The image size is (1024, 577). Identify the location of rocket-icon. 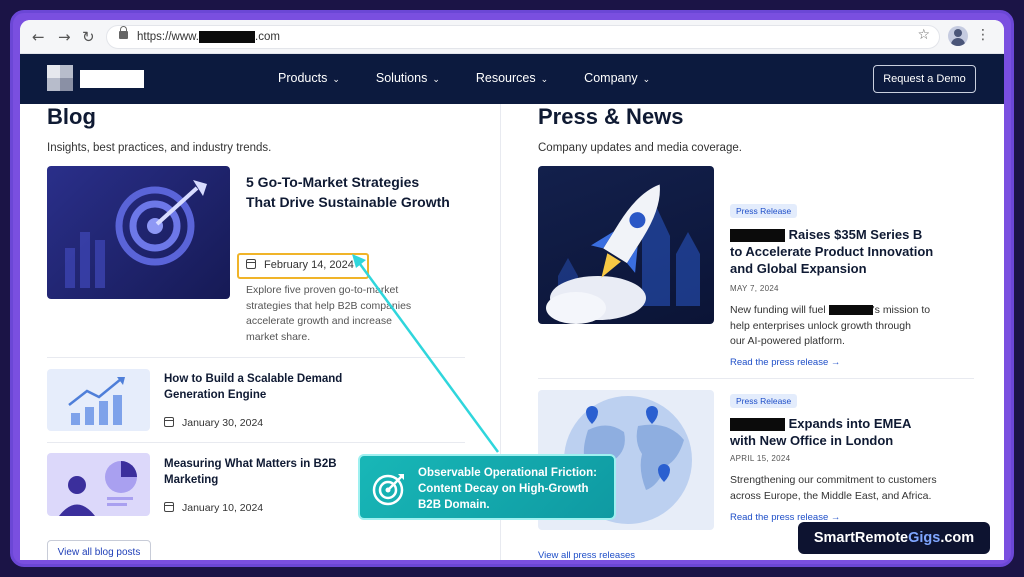
(623, 254).